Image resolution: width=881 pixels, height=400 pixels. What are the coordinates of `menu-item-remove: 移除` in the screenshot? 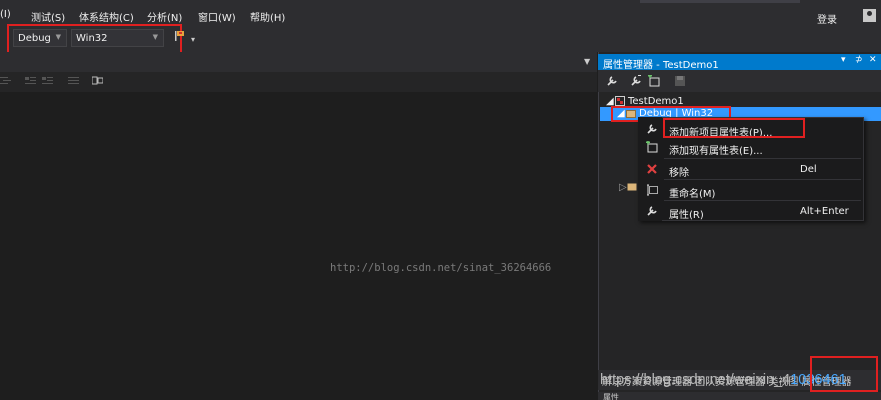 It's located at (679, 171).